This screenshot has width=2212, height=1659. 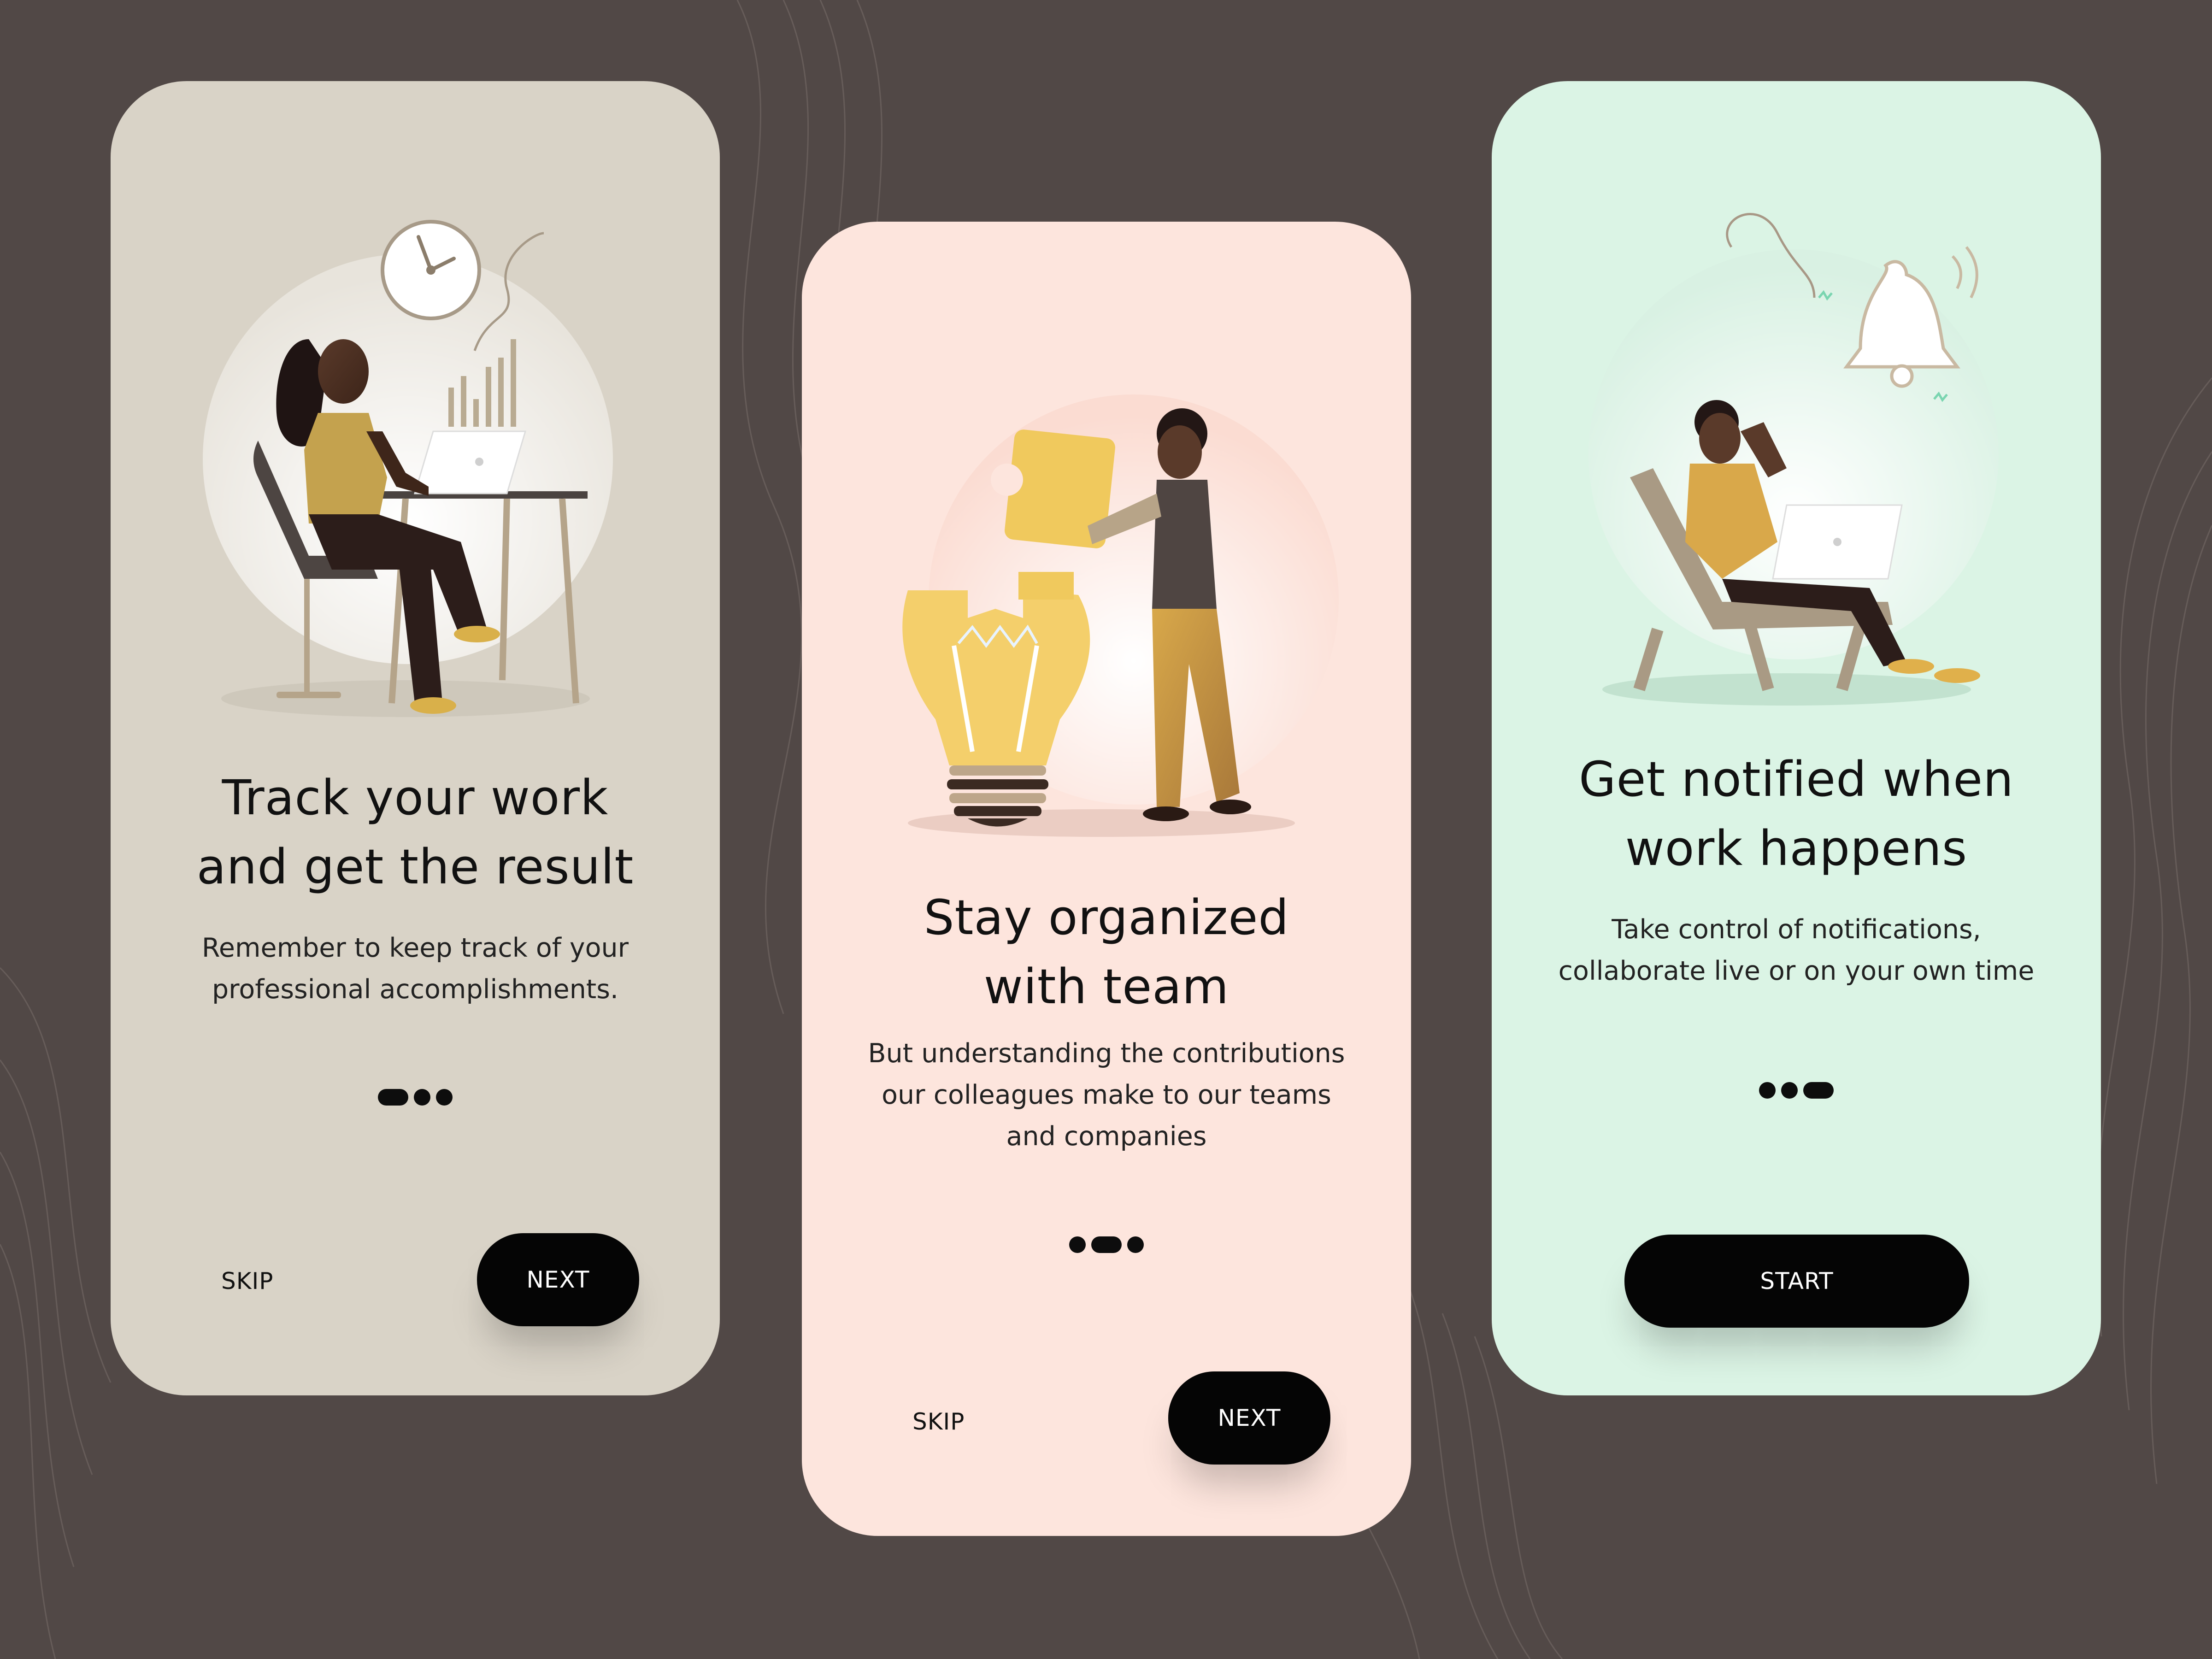 I want to click on start-button: START, so click(x=1796, y=1281).